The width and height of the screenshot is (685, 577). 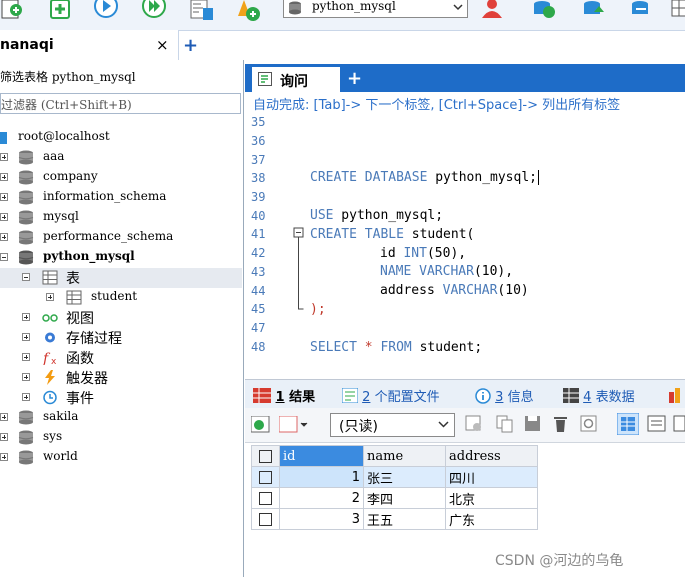 I want to click on tree-db-aaa: aaa, so click(x=120, y=158).